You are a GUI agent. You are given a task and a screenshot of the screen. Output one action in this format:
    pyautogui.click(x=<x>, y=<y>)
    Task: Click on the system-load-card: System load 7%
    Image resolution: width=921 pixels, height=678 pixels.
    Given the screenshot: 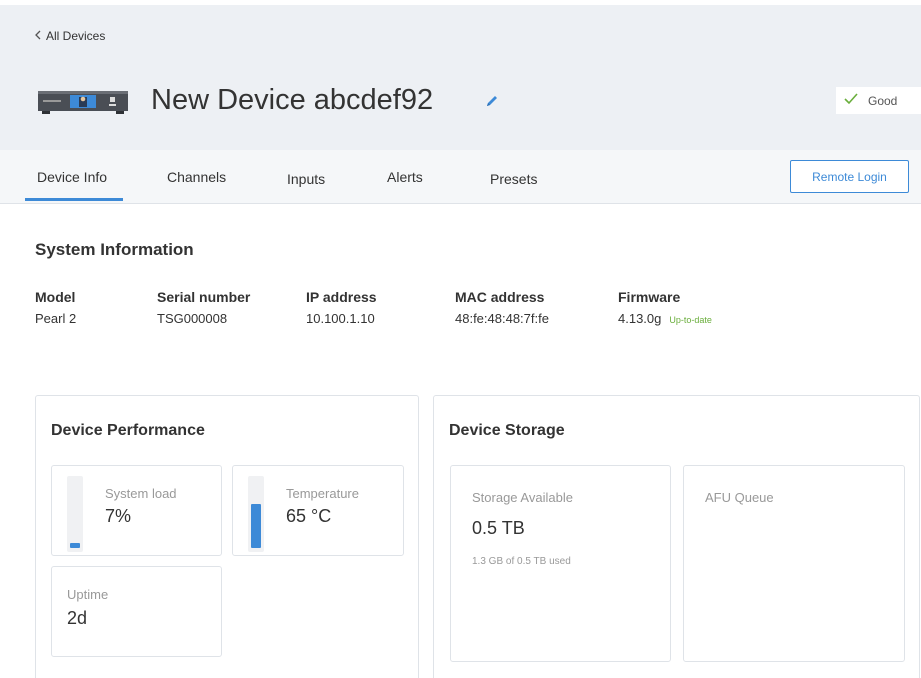 What is the action you would take?
    pyautogui.click(x=136, y=510)
    